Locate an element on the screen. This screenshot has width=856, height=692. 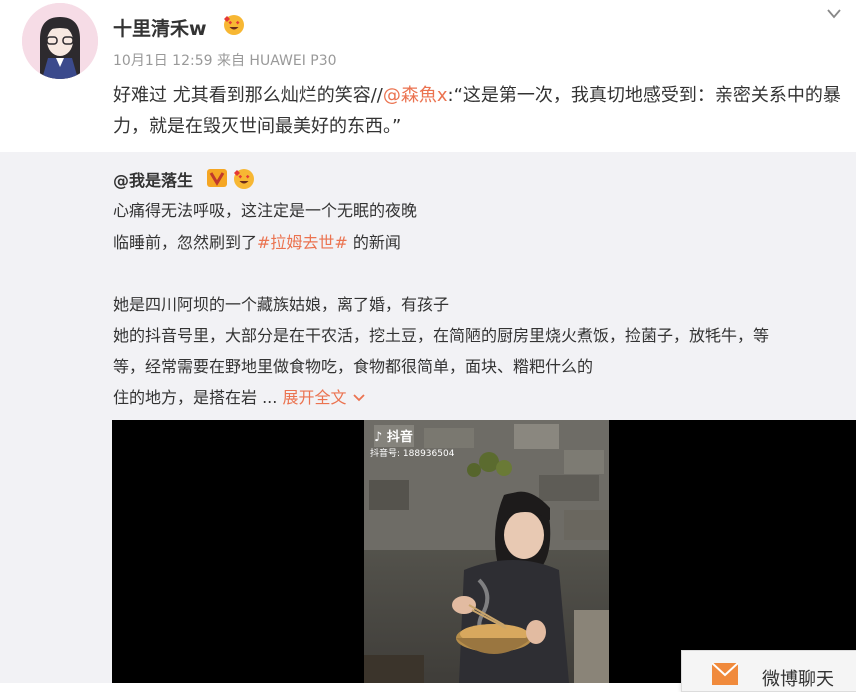
video-thumbnail: ♪ 抖音 抖音号: 188936504 is located at coordinates (486, 551).